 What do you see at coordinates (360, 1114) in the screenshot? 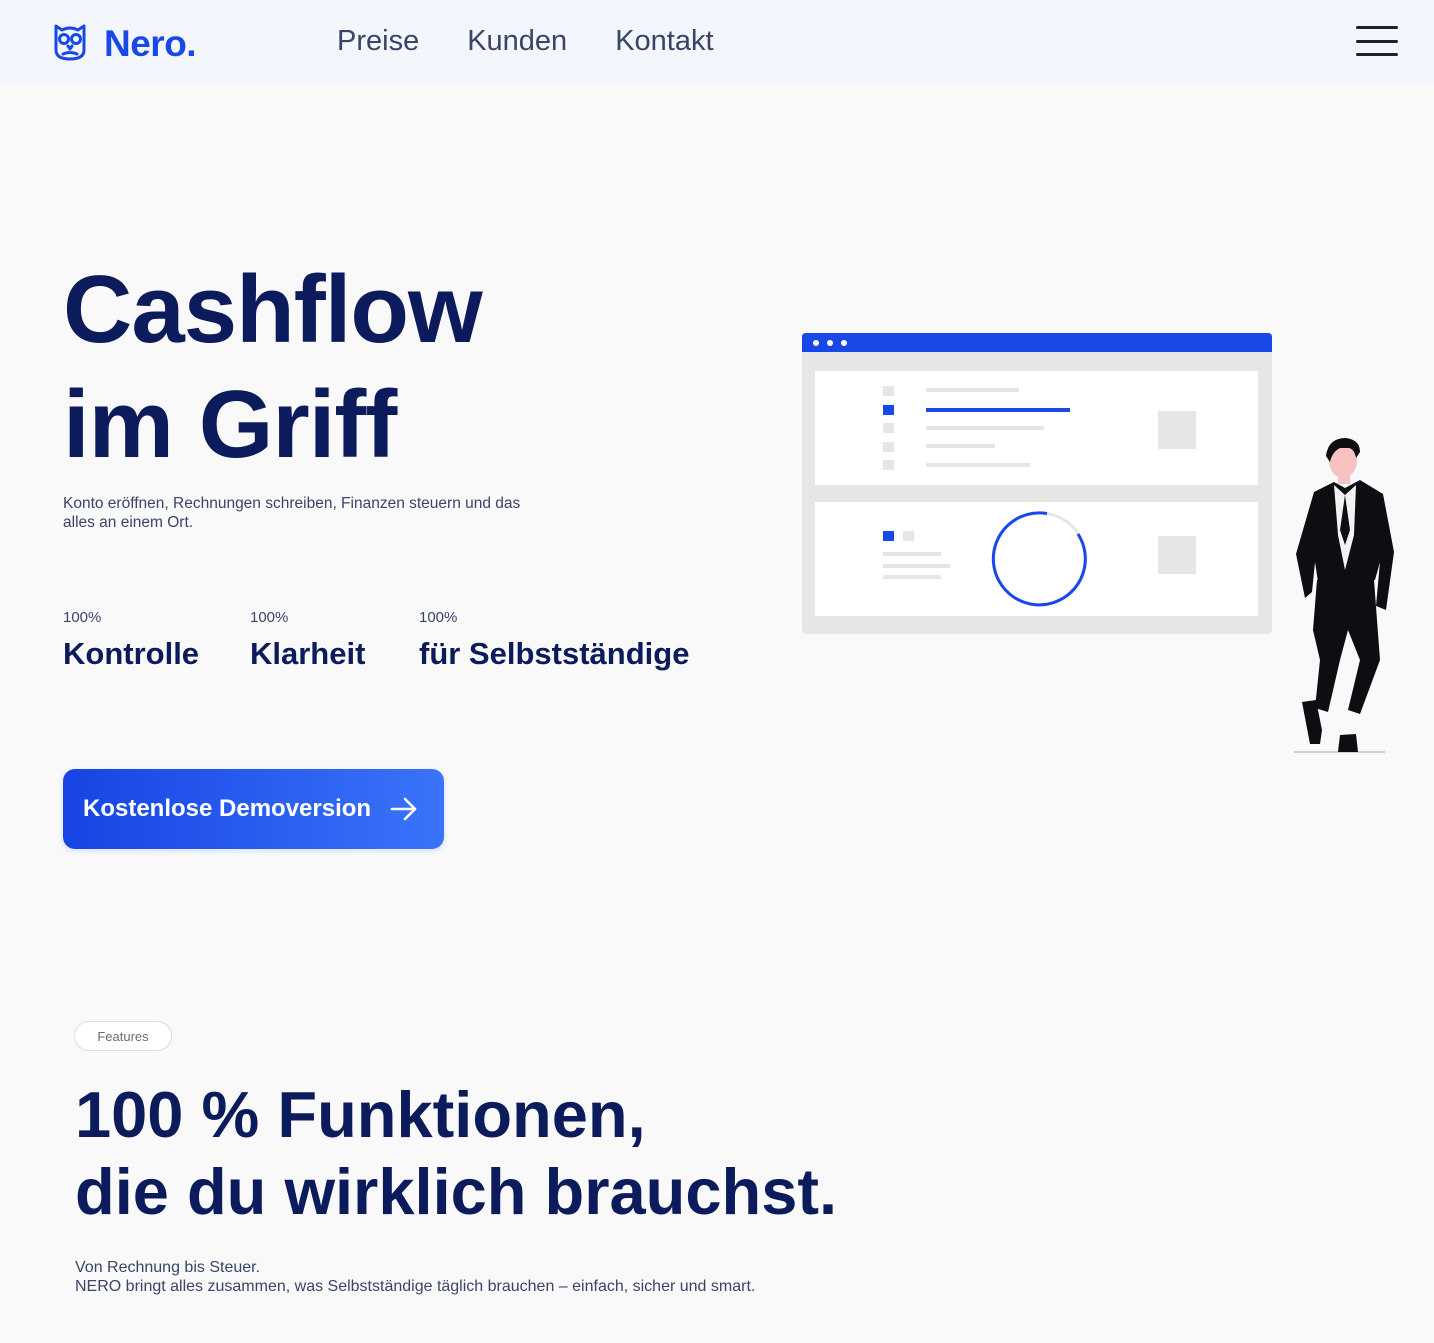
I see `features-title-line-1: 100 % Funktionen,` at bounding box center [360, 1114].